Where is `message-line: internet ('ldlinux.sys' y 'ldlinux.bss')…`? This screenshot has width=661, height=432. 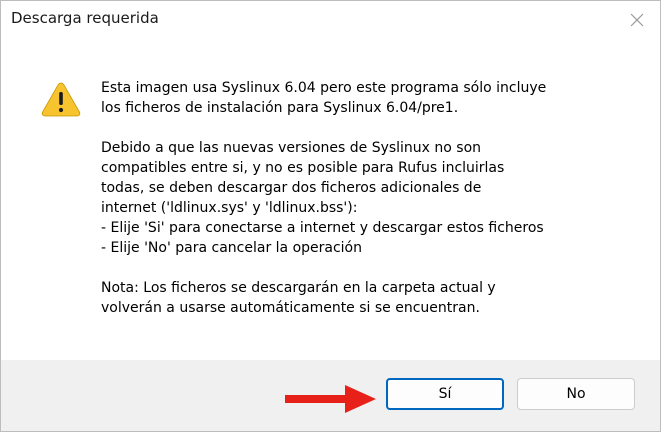 message-line: internet ('ldlinux.sys' y 'ldlinux.bss')… is located at coordinates (229, 208).